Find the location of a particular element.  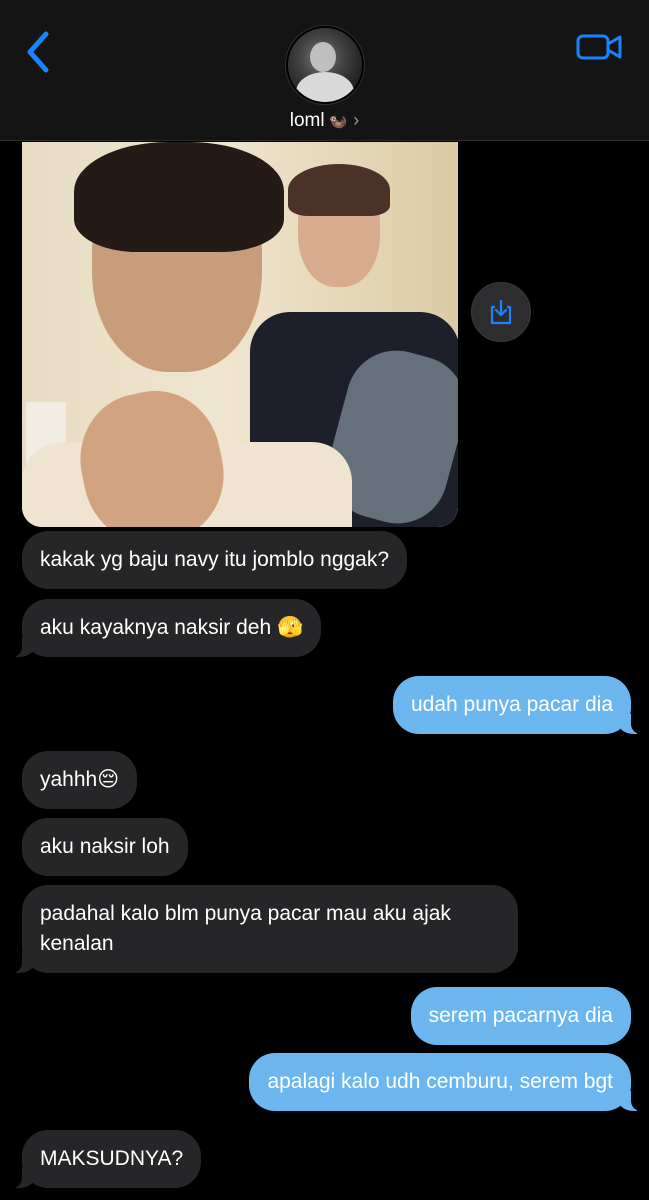

chevron-left-icon is located at coordinates (38, 52).